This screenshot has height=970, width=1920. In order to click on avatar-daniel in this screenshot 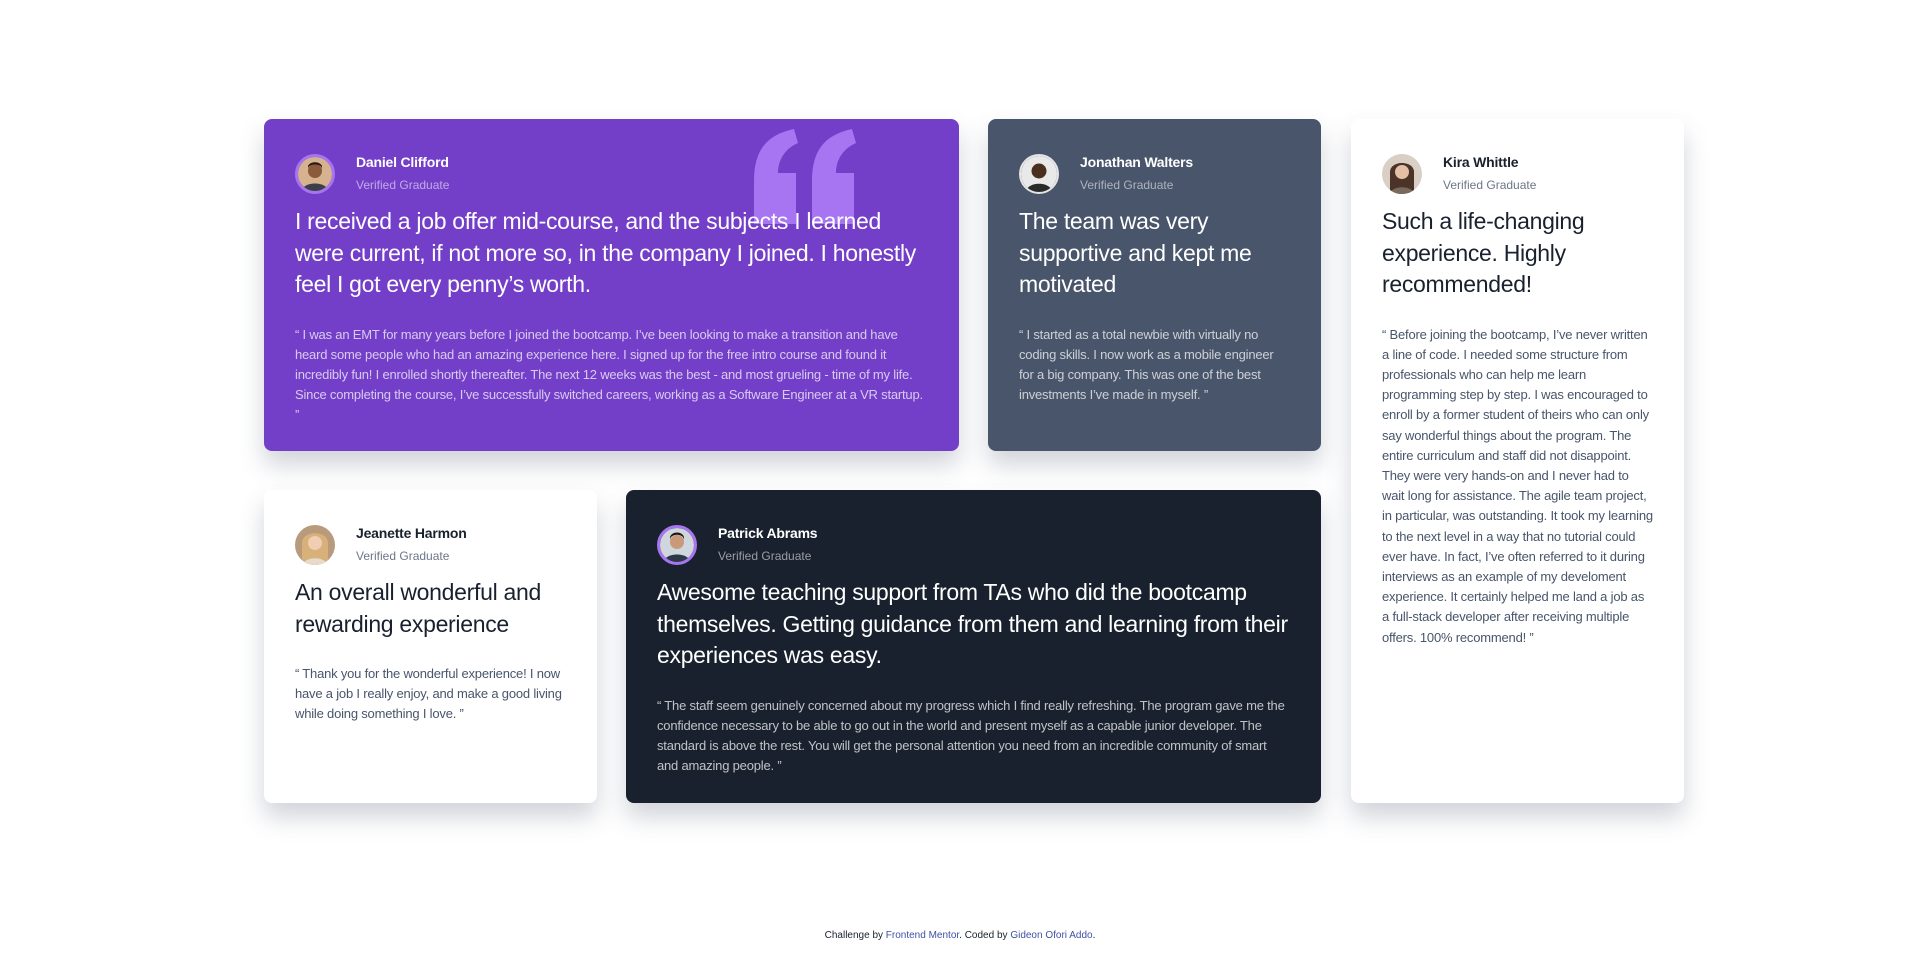, I will do `click(315, 173)`.